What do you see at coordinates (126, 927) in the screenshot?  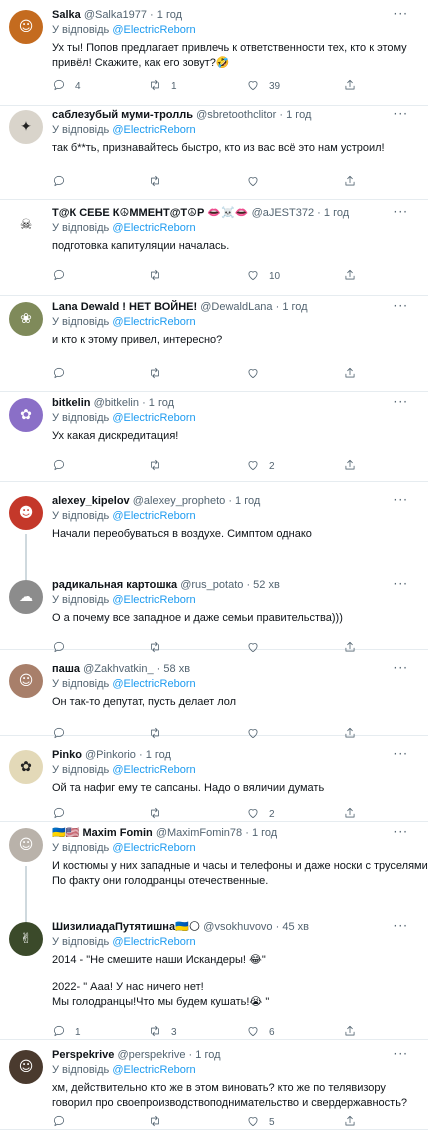 I see `author-name: ШизилиадаПутятишна🇺🇦🌕` at bounding box center [126, 927].